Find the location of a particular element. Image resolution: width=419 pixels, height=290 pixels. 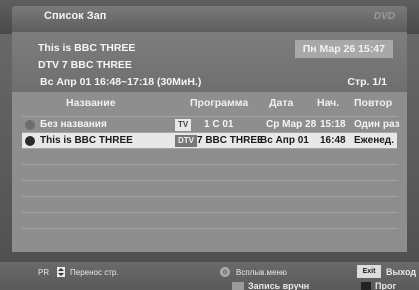

row-start: 15:18 is located at coordinates (333, 124).